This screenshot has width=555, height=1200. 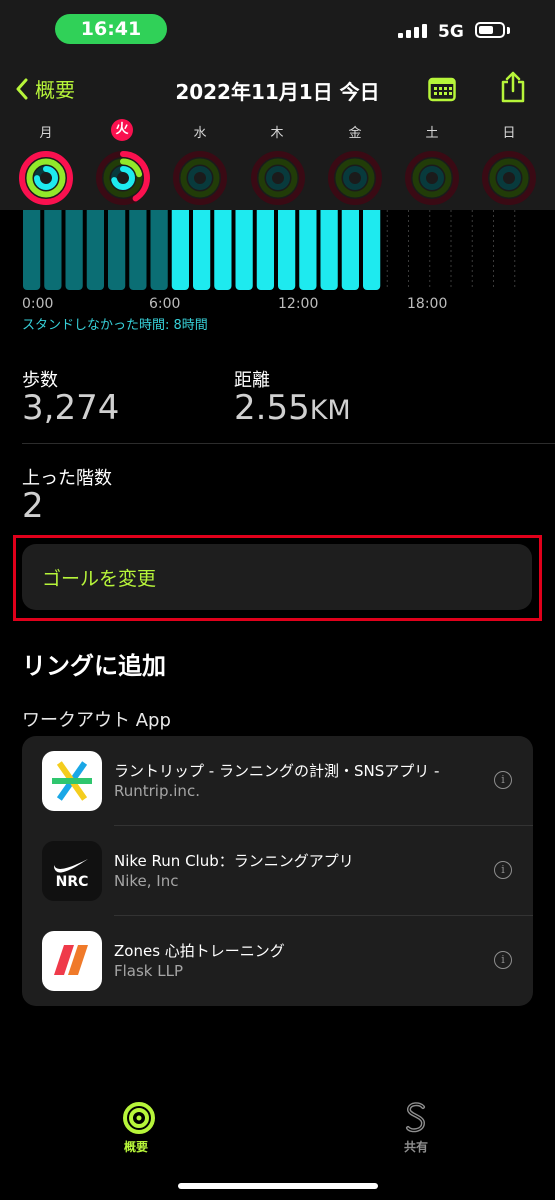 What do you see at coordinates (442, 89) in the screenshot?
I see `calendar-icon` at bounding box center [442, 89].